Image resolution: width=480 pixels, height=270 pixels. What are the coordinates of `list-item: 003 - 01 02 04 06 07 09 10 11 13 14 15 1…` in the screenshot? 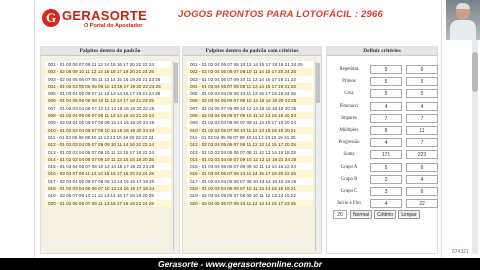 It's located at (250, 79).